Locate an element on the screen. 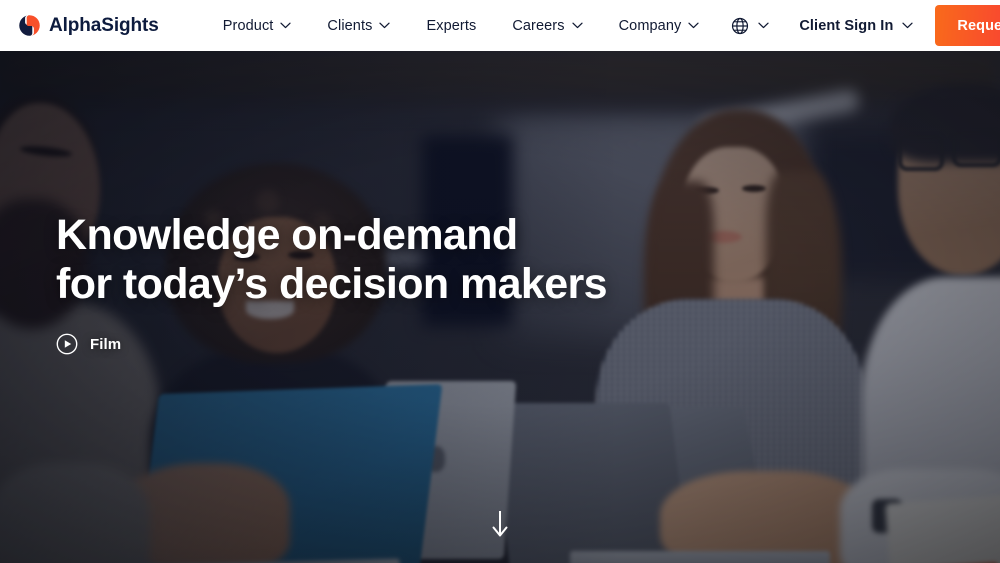  nav-item-careers: Careers is located at coordinates (547, 26).